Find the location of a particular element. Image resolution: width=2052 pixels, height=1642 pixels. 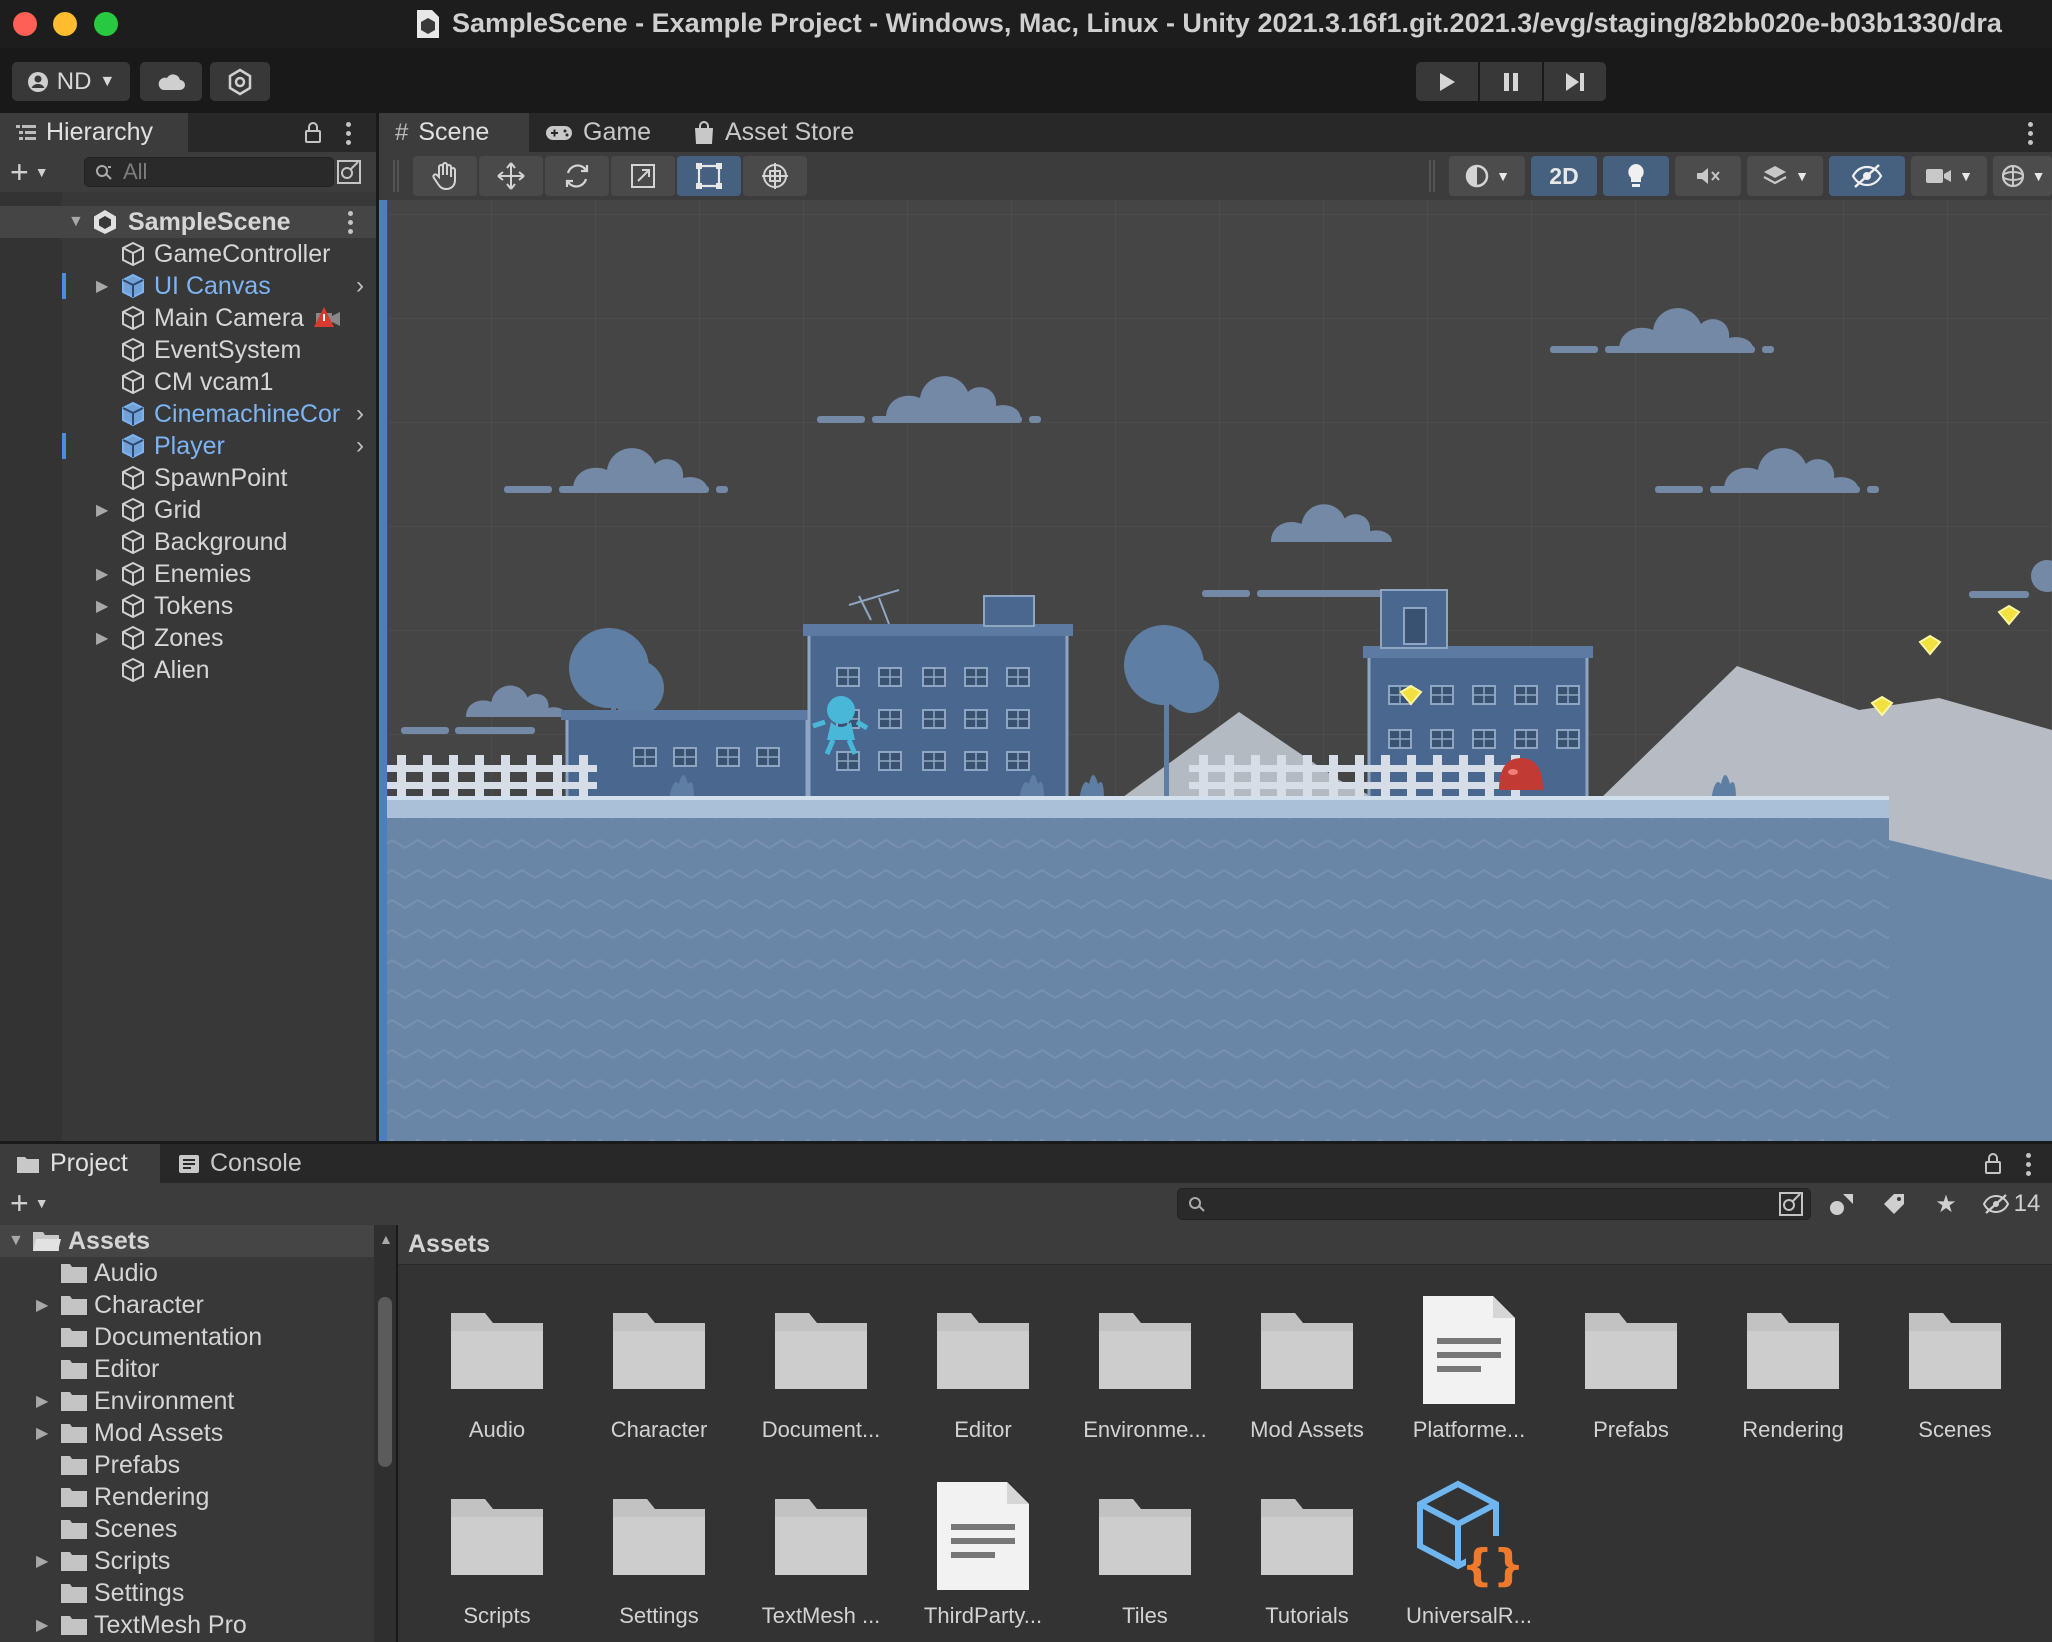

tree-item-folder: ▶ Mod Assets is located at coordinates (187, 1433).